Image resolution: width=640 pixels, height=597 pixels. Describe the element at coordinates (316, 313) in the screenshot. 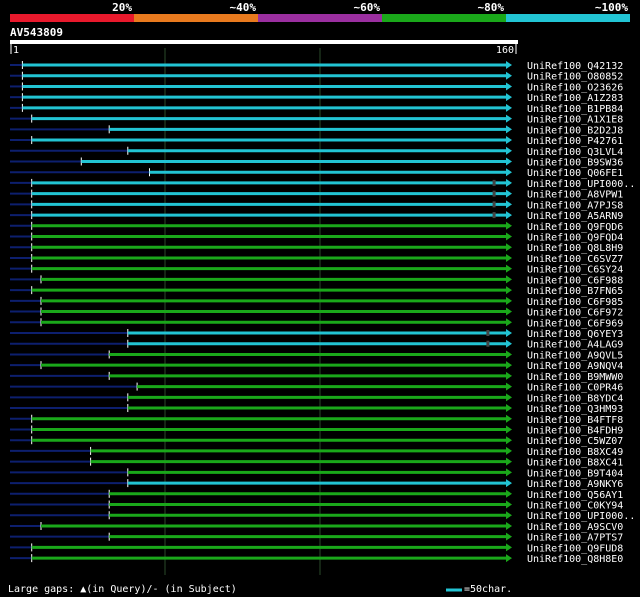

I see `hit-row: UniRef100_C6F972` at that location.